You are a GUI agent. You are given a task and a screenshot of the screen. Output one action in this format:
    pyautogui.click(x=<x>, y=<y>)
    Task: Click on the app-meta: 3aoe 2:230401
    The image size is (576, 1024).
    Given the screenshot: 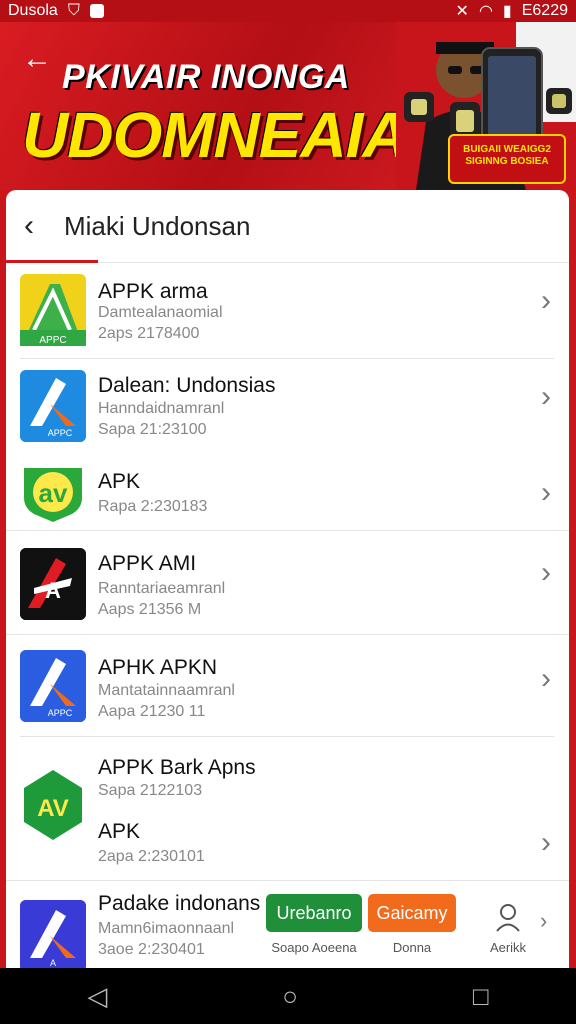 What is the action you would take?
    pyautogui.click(x=151, y=949)
    